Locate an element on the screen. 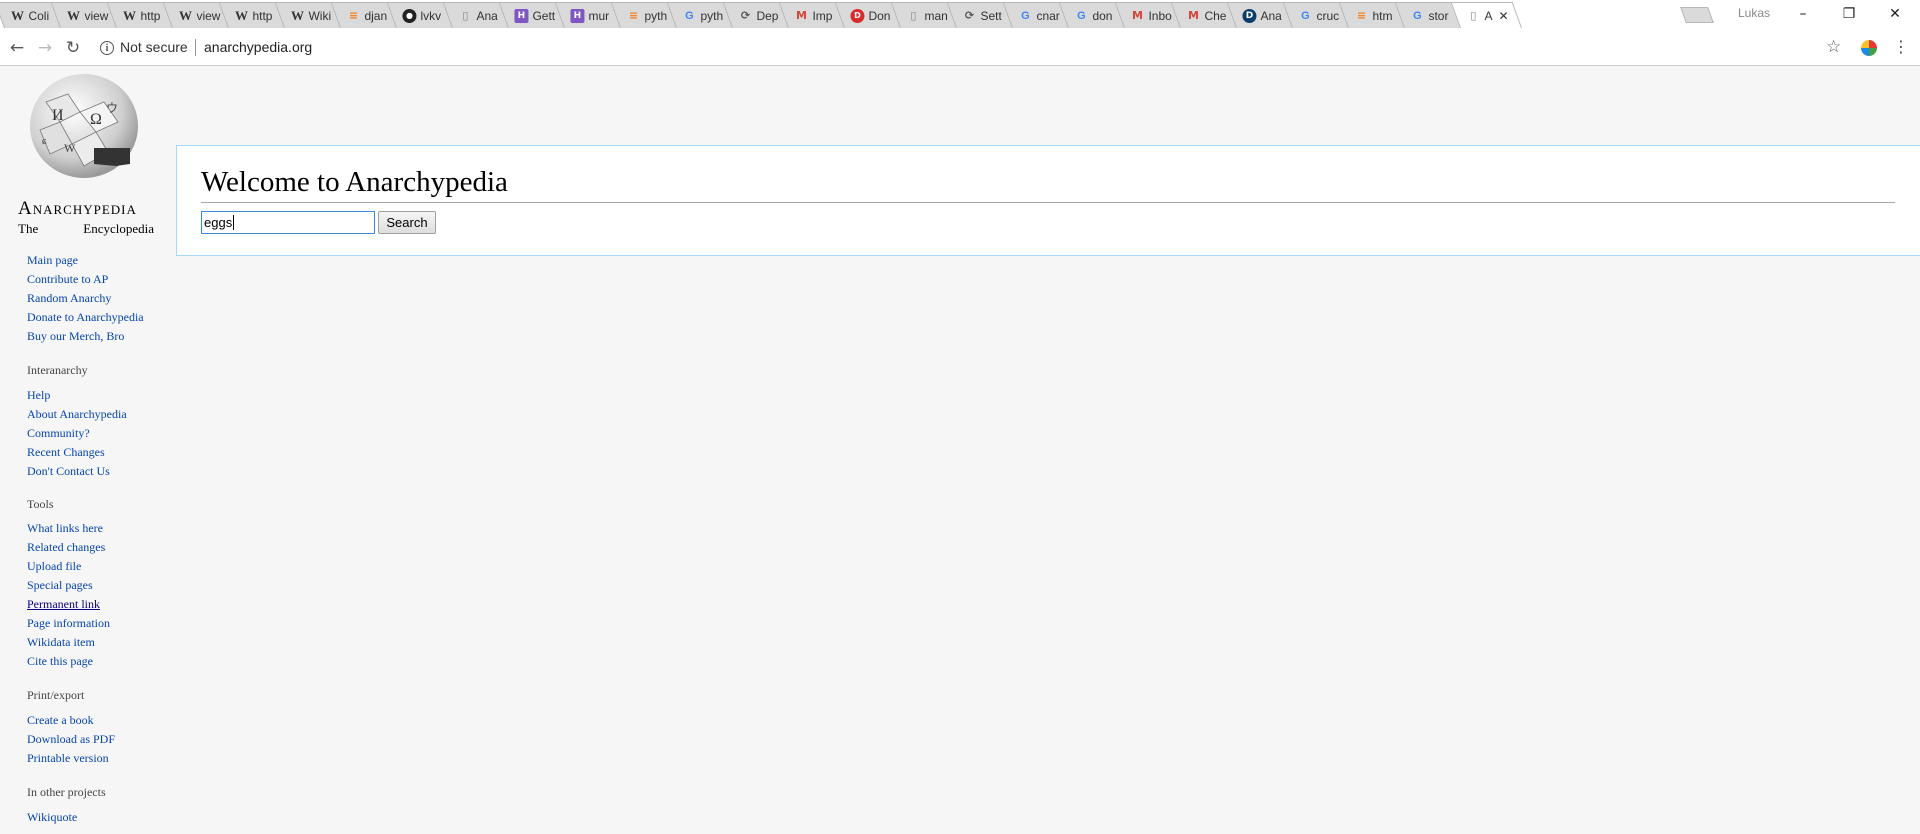  sidebar-item-wikiquote: Wikiquote is located at coordinates (52, 817).